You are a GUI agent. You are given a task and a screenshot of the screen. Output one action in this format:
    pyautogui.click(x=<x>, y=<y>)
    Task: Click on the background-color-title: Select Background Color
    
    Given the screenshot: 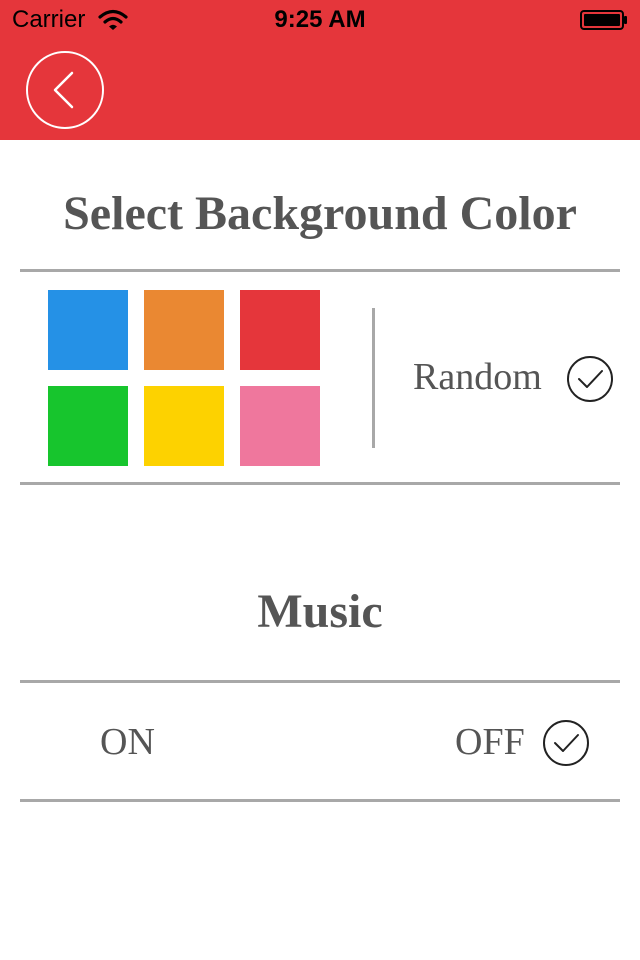 What is the action you would take?
    pyautogui.click(x=320, y=213)
    